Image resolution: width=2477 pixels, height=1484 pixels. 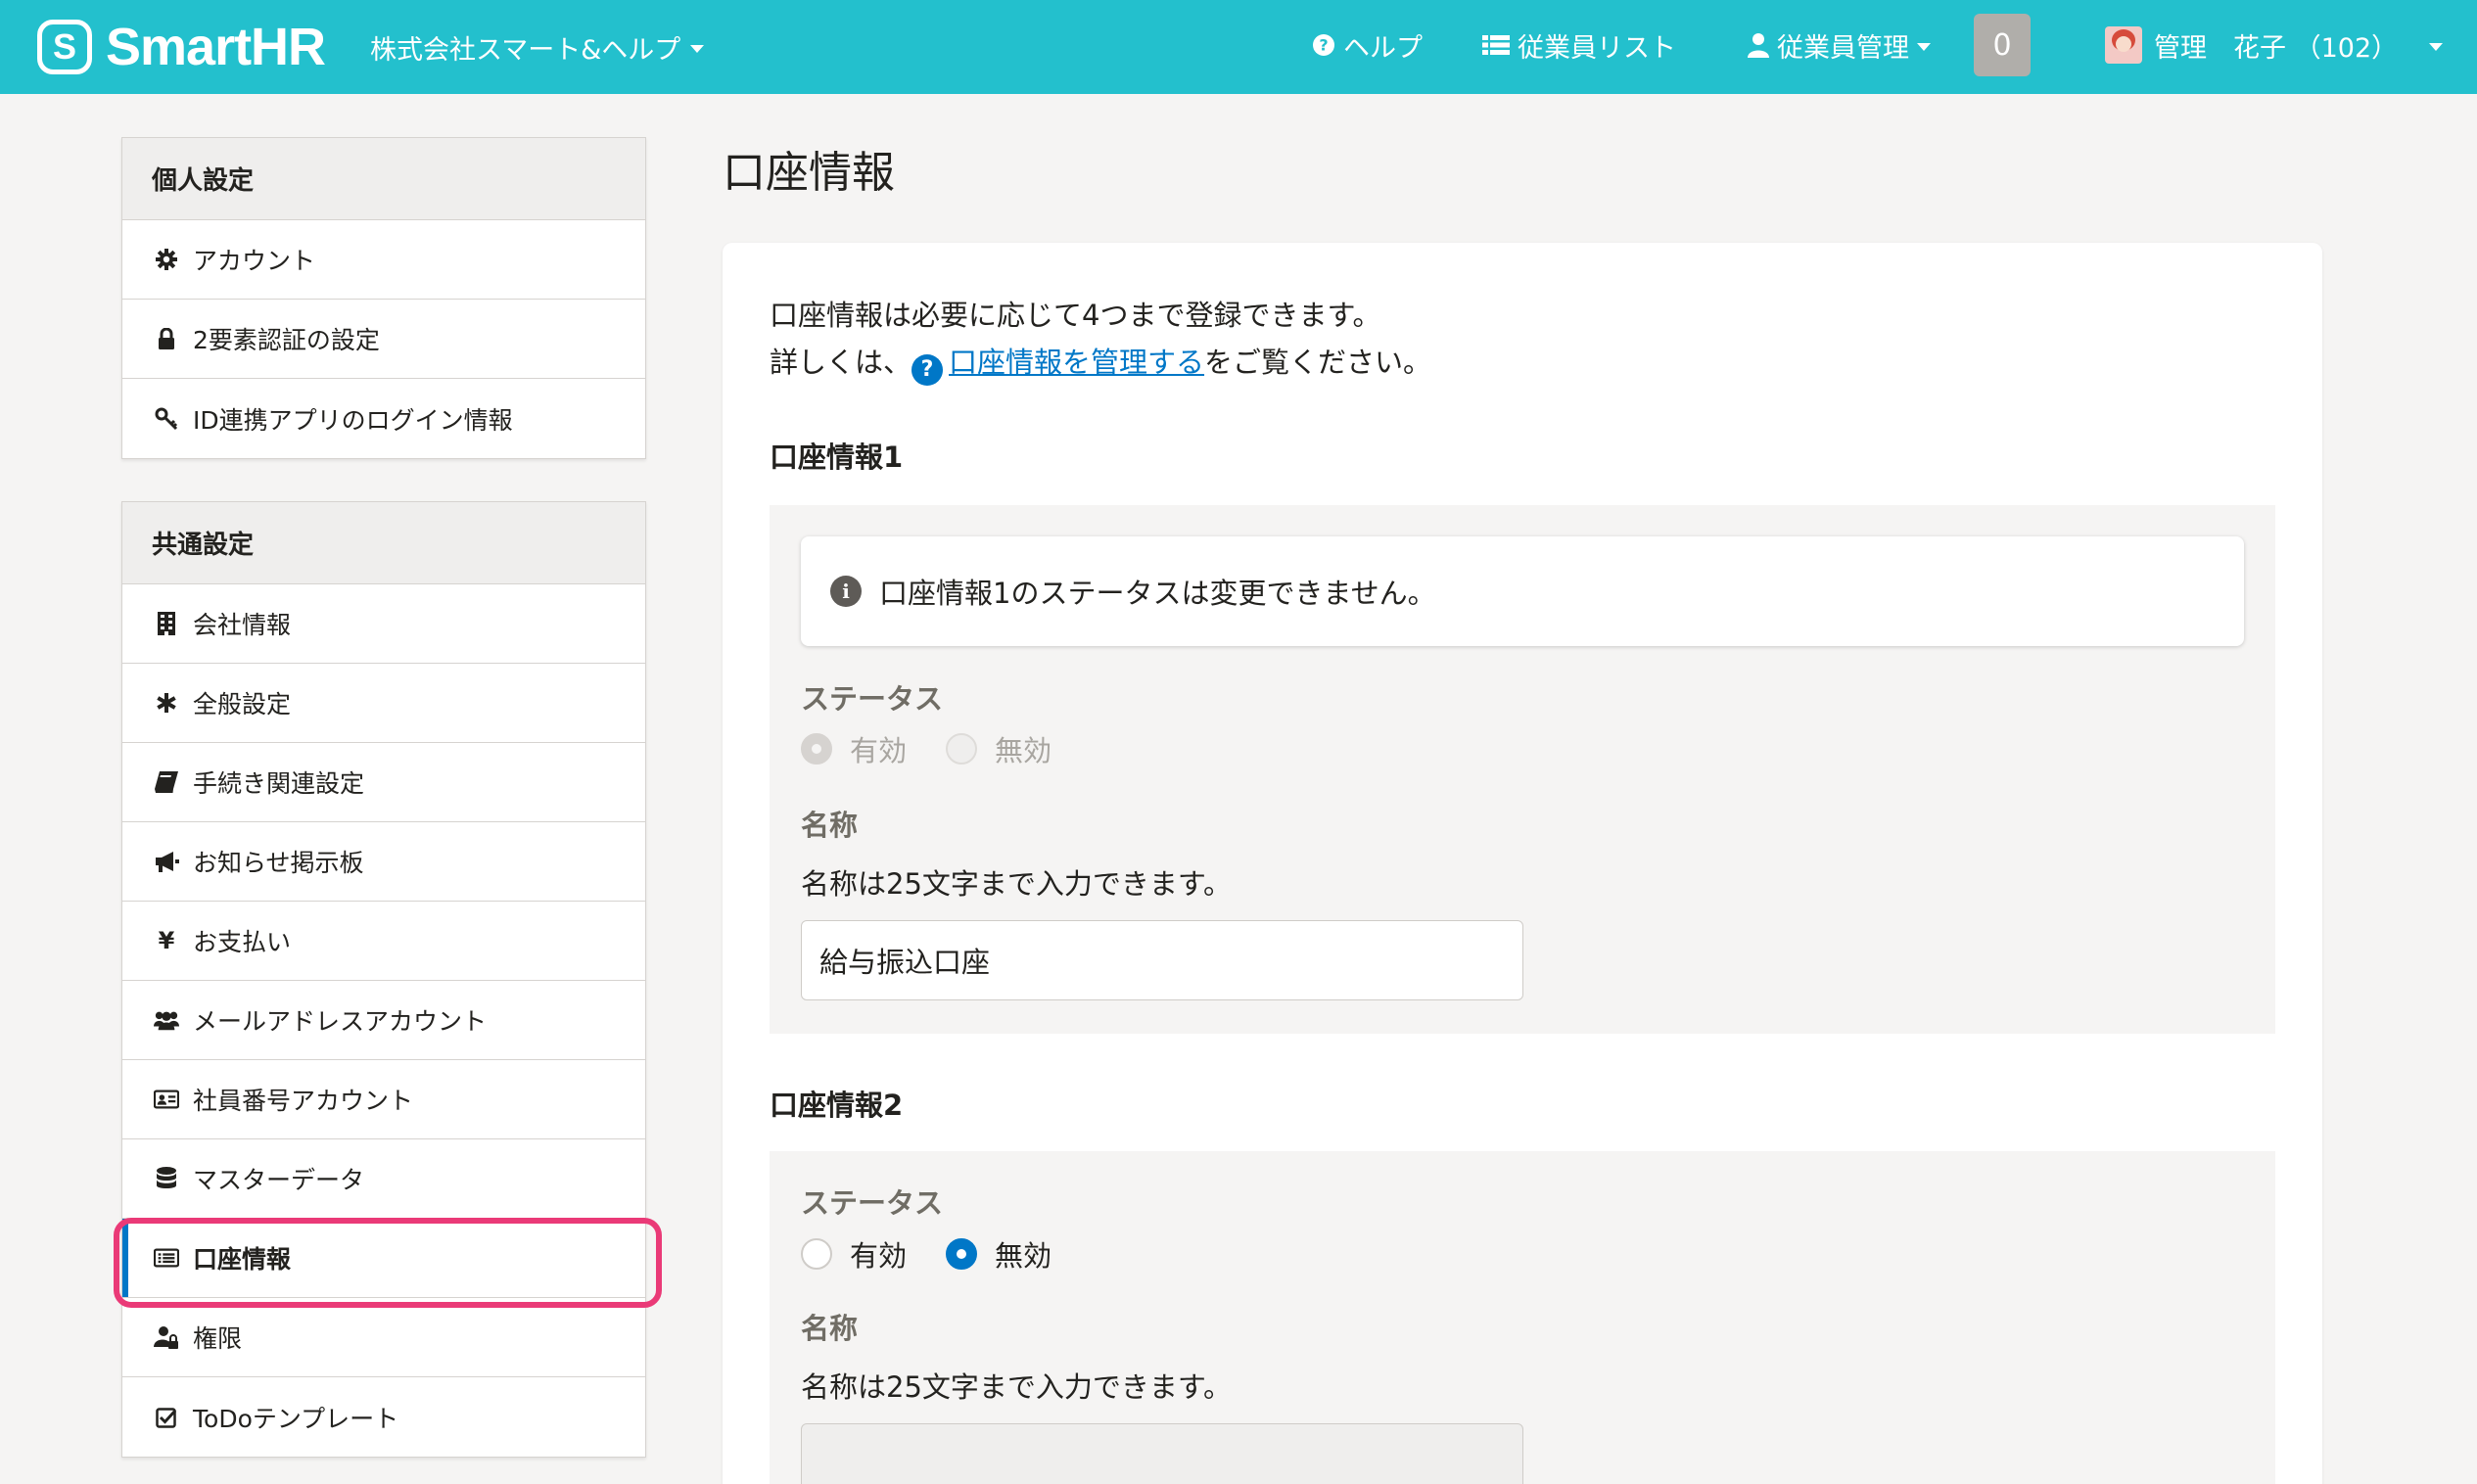 I want to click on account-1-status-radios: 有効 無効, so click(x=946, y=748).